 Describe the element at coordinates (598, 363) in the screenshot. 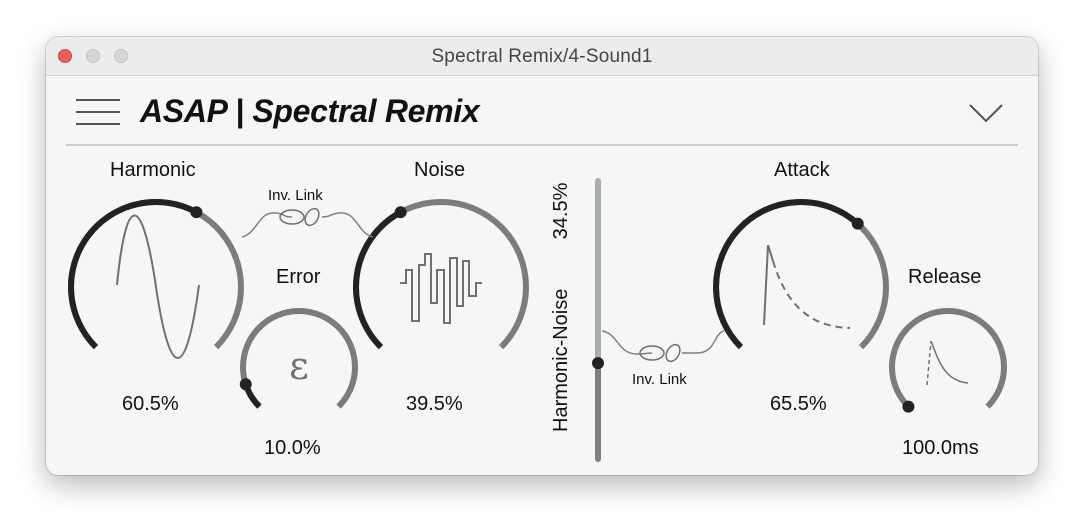

I see `slider-thumb` at that location.